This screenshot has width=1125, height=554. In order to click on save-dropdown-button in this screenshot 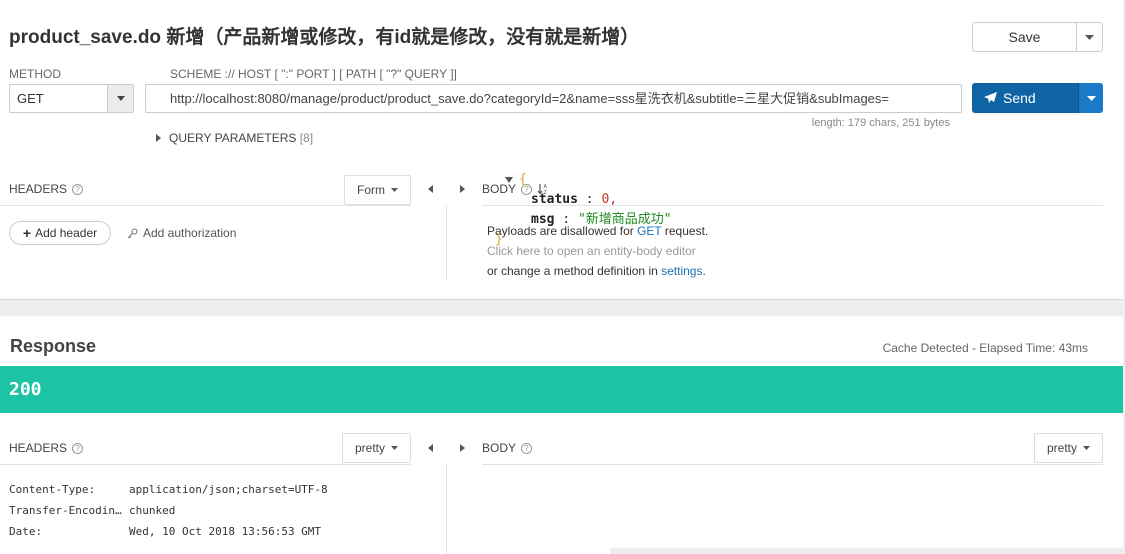, I will do `click(1090, 37)`.